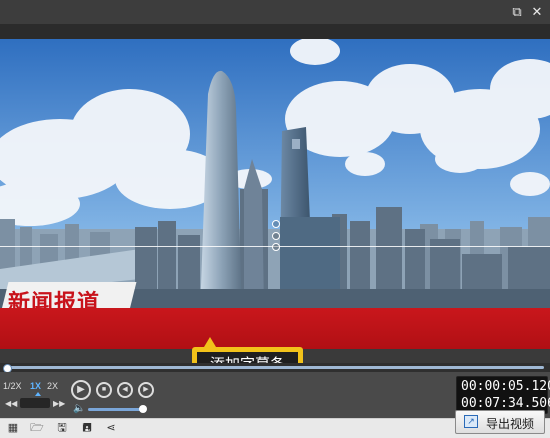 The height and width of the screenshot is (438, 550). I want to click on play-icon: ▶, so click(81, 390).